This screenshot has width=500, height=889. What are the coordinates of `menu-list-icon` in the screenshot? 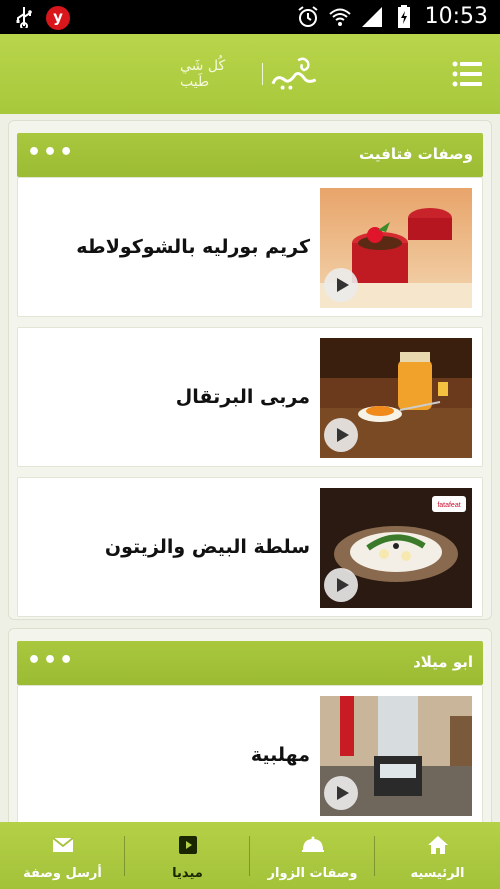 It's located at (468, 74).